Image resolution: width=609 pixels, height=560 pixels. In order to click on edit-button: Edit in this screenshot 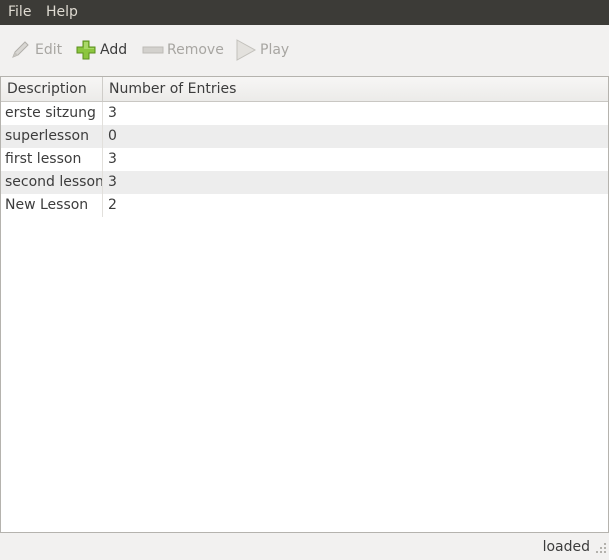, I will do `click(35, 50)`.